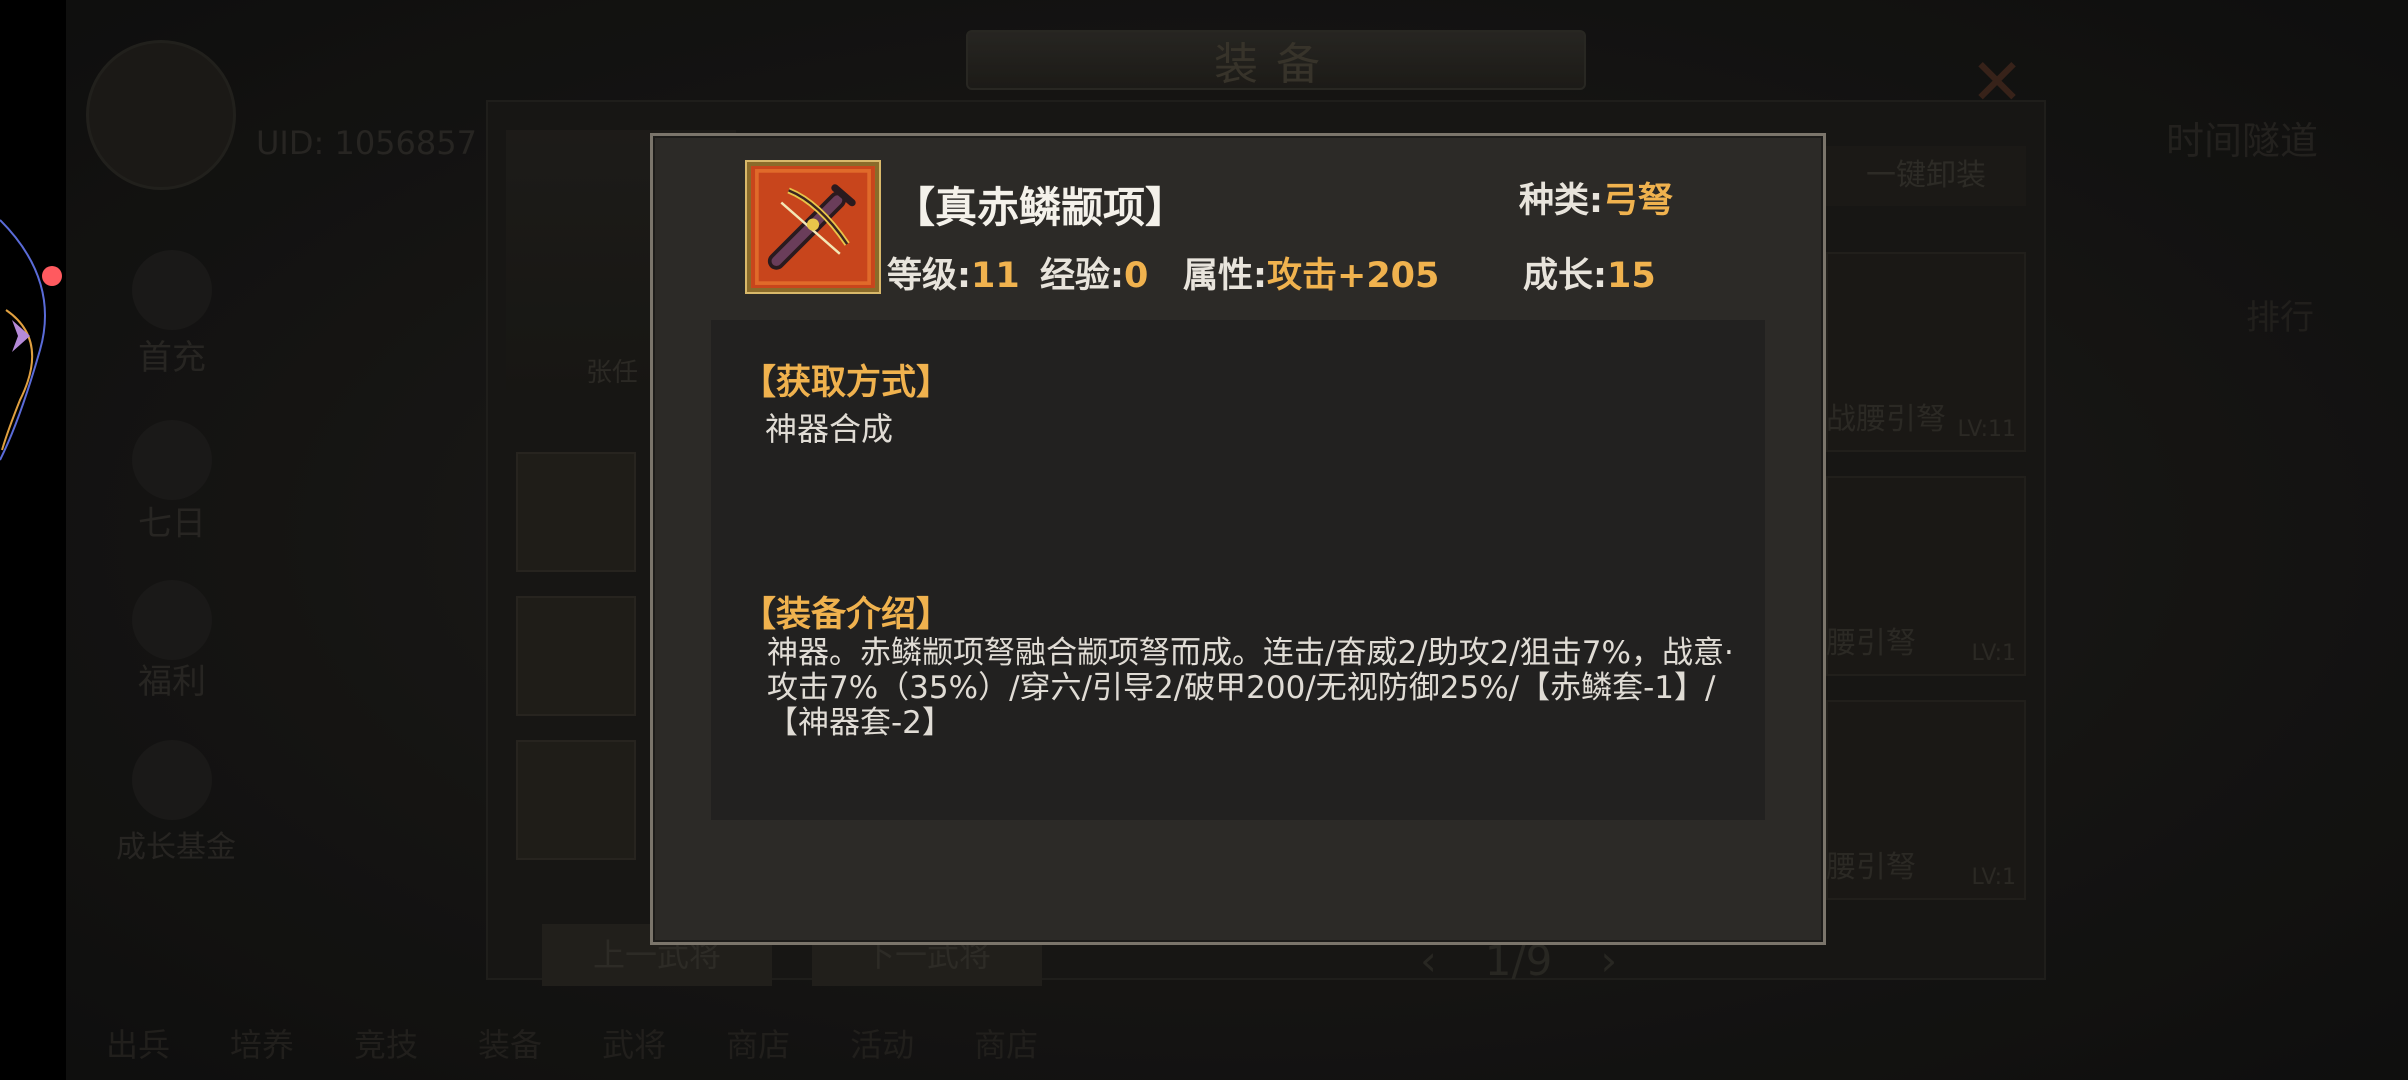 The height and width of the screenshot is (1080, 2408). I want to click on attr-label: 属性:, so click(1225, 276).